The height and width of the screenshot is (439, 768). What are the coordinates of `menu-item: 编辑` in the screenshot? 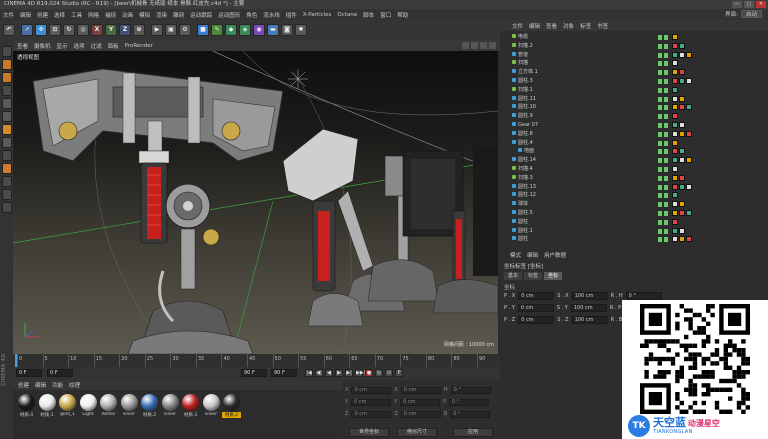 It's located at (25, 15).